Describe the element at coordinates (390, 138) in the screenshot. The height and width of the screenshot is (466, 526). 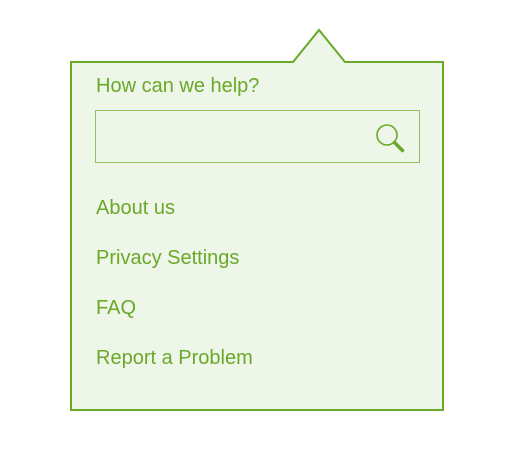
I see `search-icon` at that location.